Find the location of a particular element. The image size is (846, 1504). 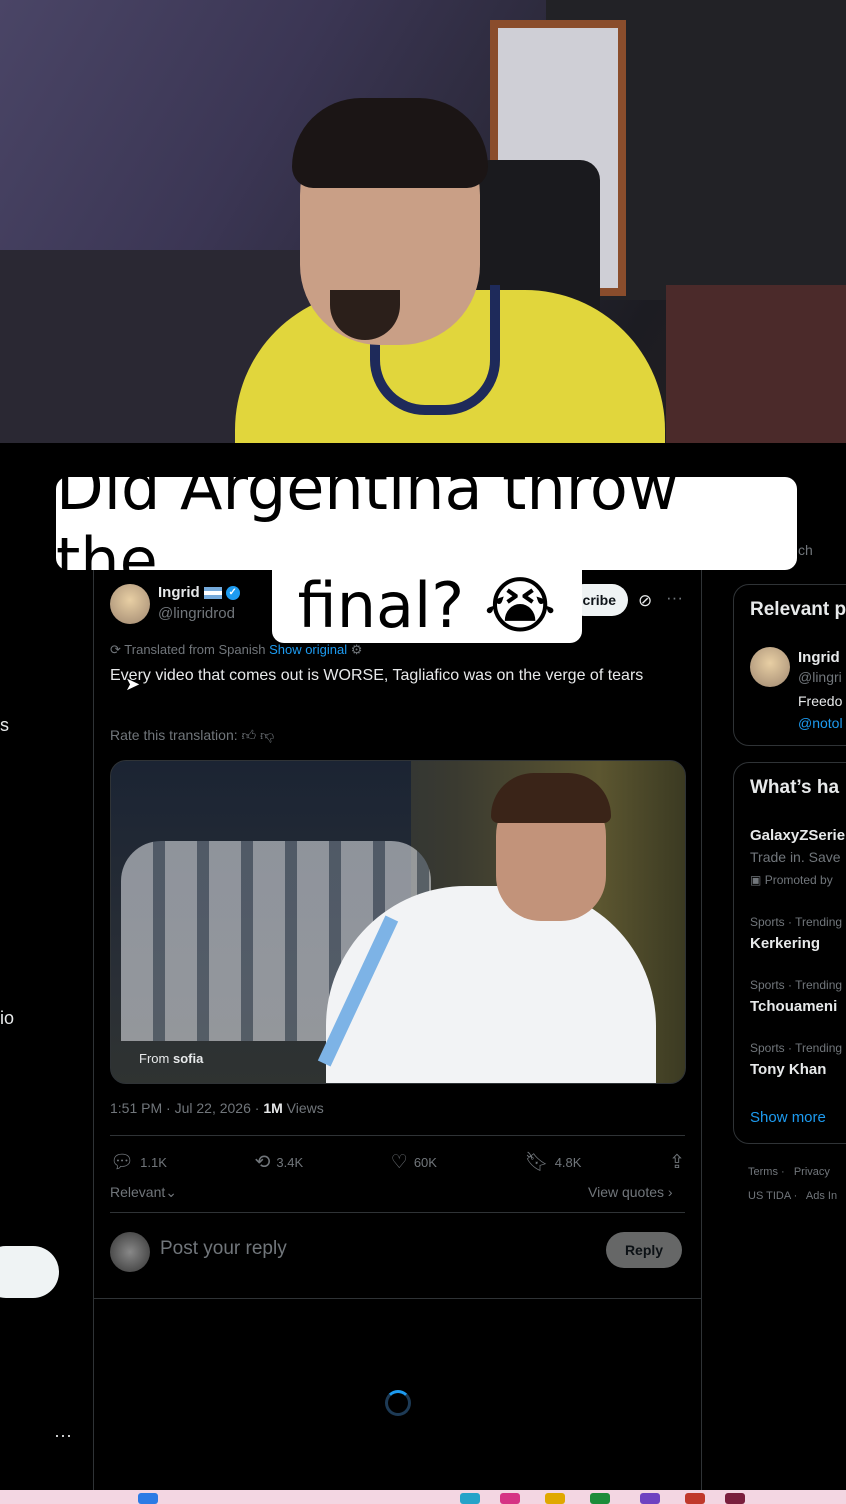

relevant-avatar is located at coordinates (770, 667).